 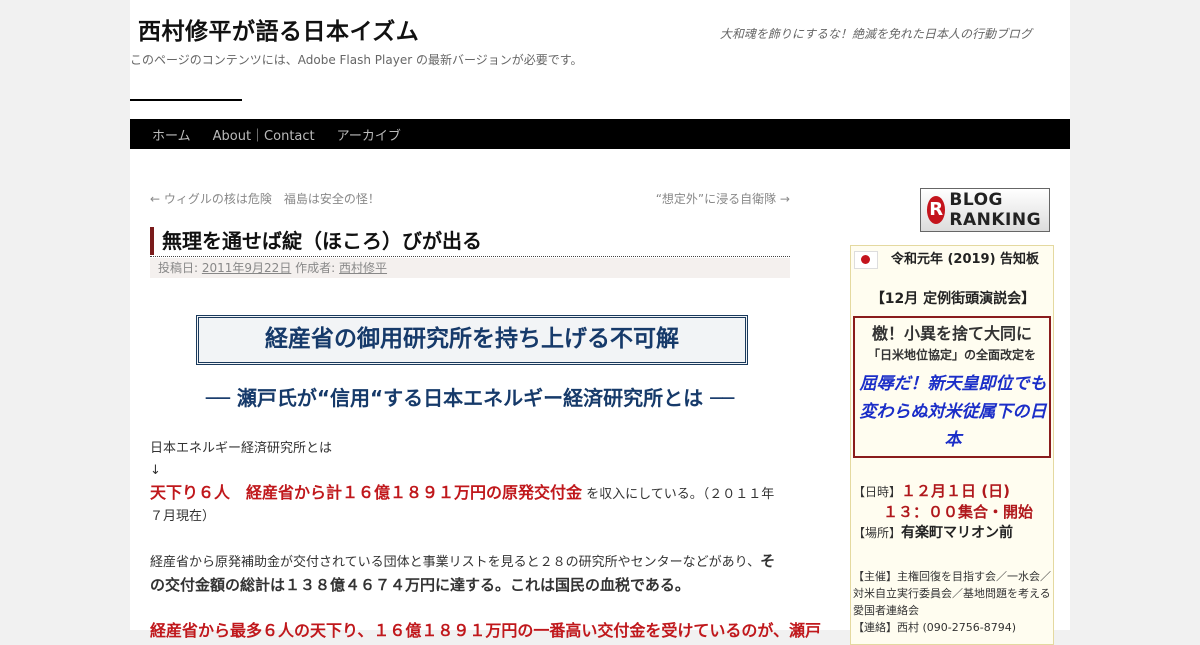 What do you see at coordinates (470, 256) in the screenshot?
I see `title-divider` at bounding box center [470, 256].